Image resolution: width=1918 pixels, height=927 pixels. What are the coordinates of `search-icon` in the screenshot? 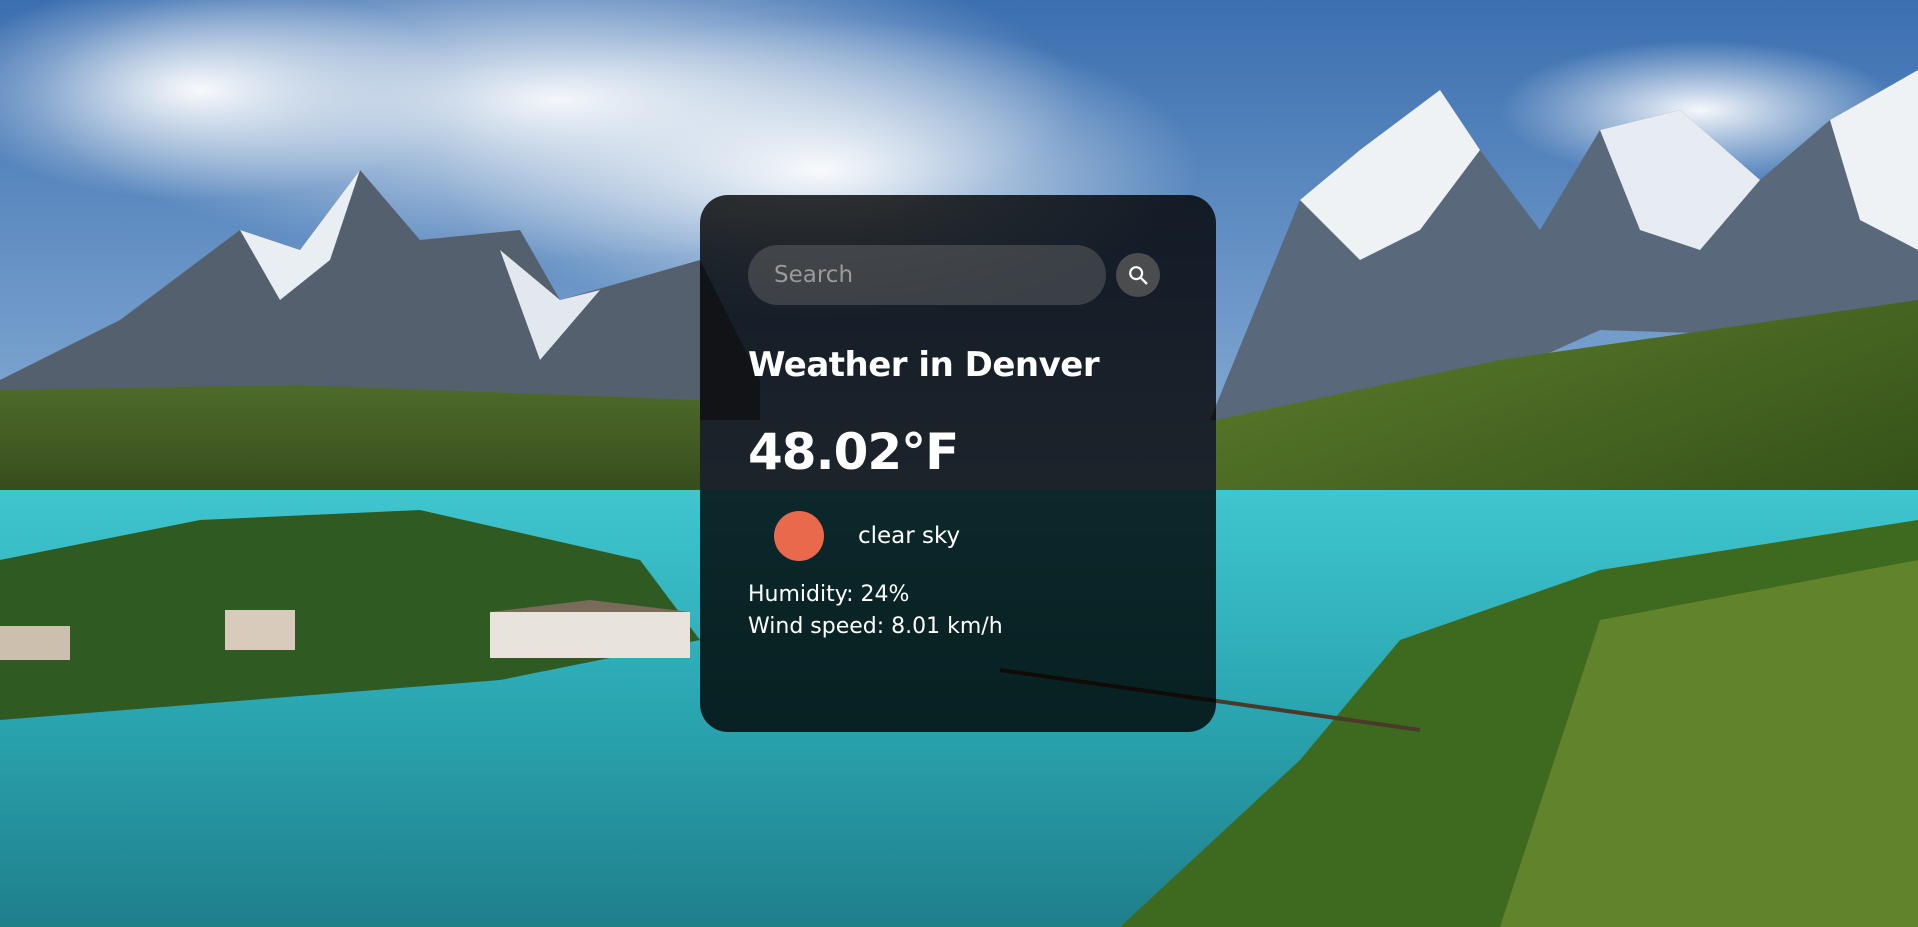 It's located at (1138, 275).